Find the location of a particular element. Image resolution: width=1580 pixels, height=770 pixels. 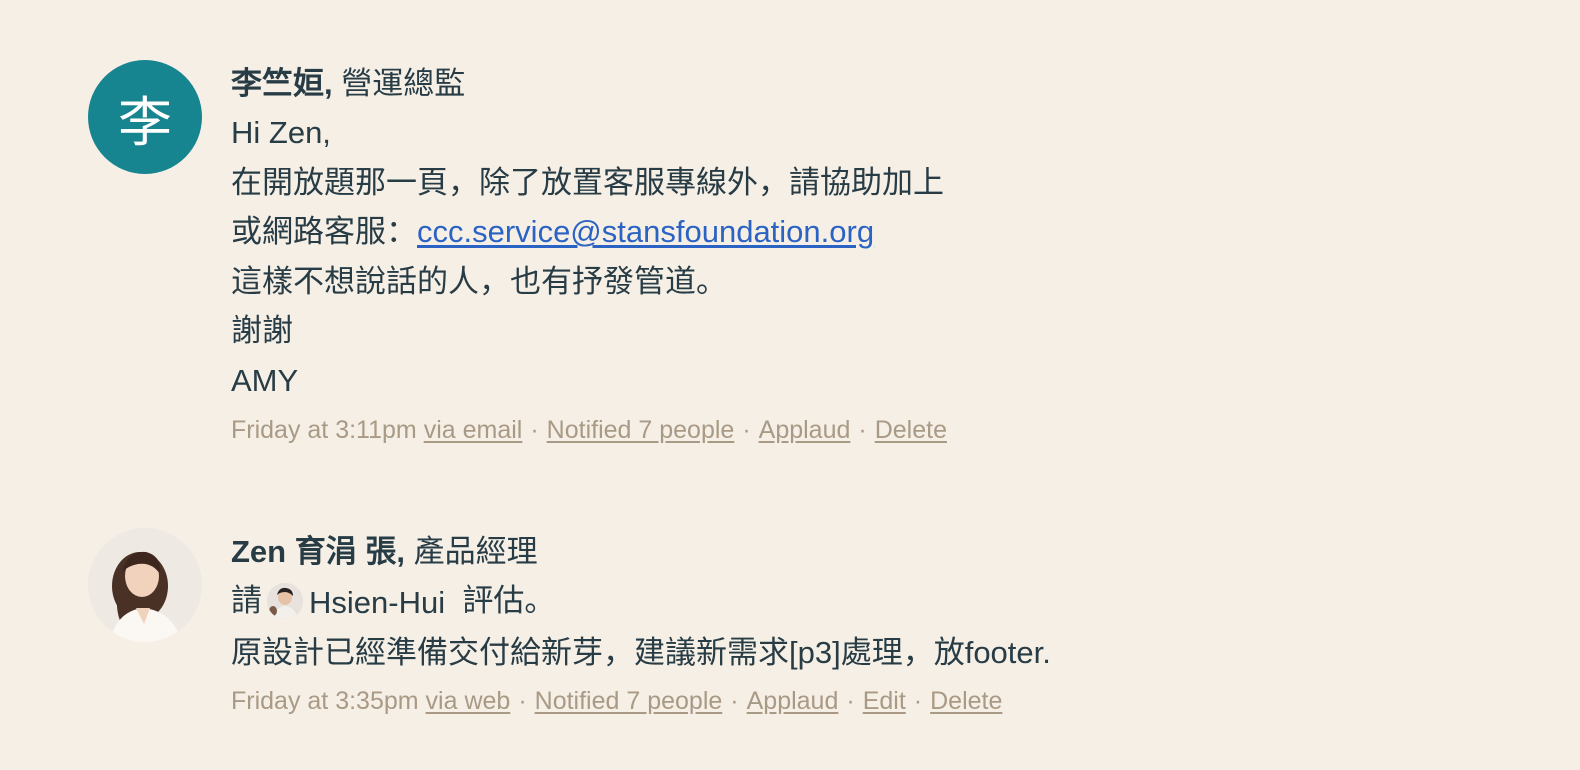

via-web-link: via web is located at coordinates (468, 701).